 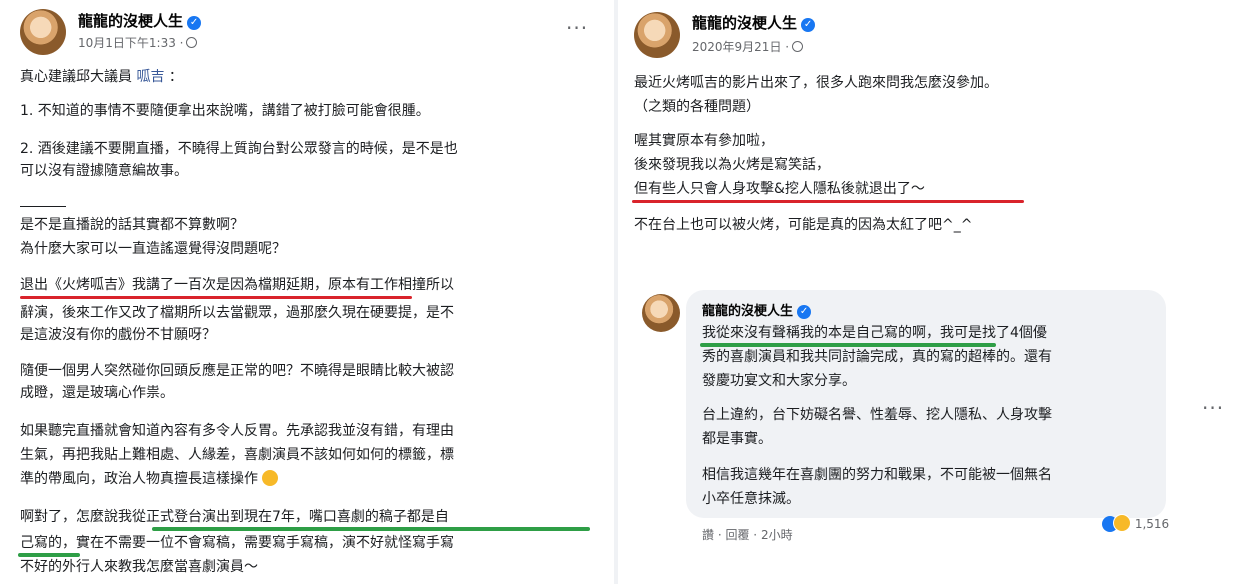 What do you see at coordinates (704, 141) in the screenshot?
I see `post-line: 喔其實原本有參加啦，` at bounding box center [704, 141].